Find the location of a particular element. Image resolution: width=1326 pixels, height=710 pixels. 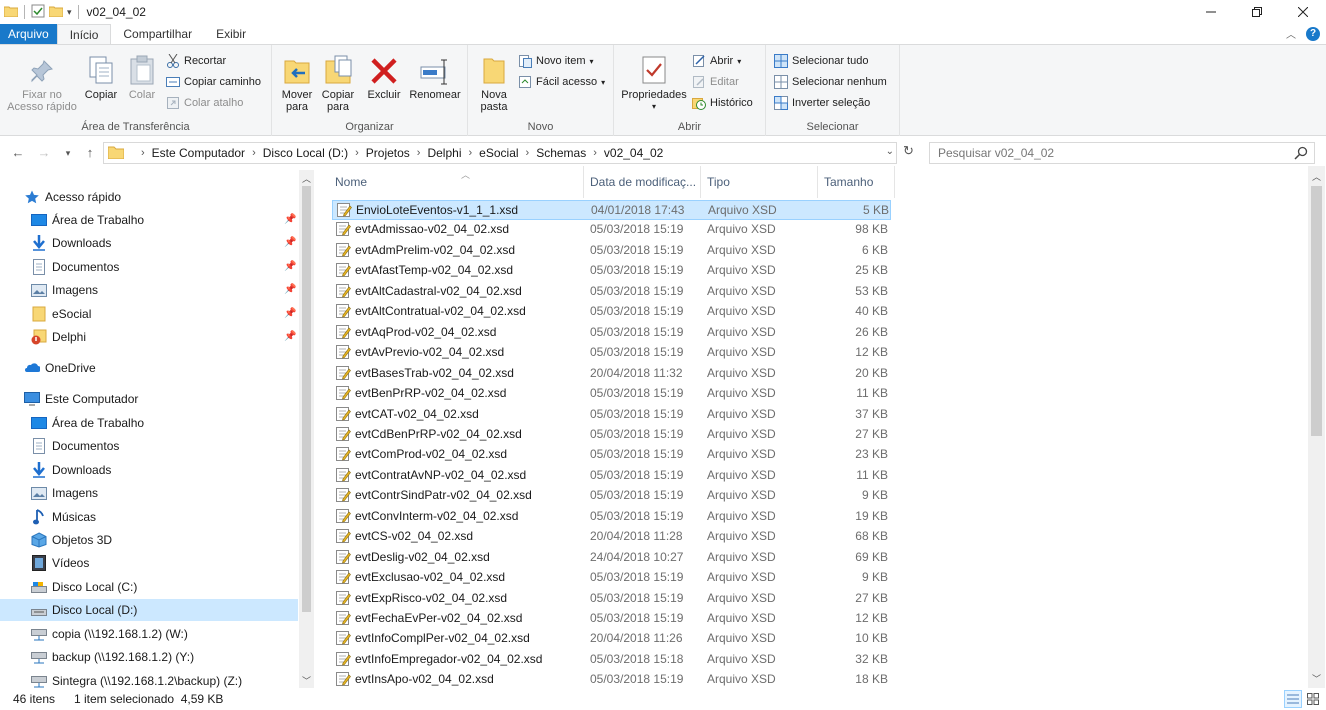

nav-scrollbar-thumb is located at coordinates (306, 399).